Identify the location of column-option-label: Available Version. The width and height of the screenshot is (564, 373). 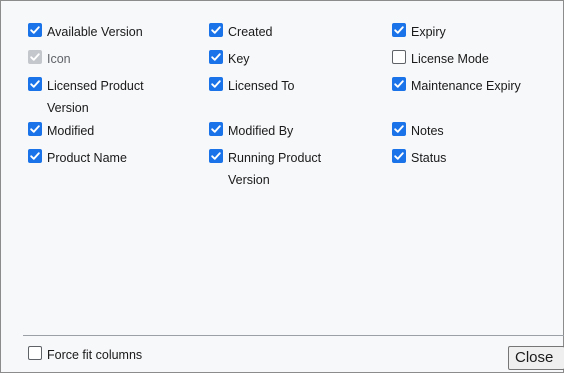
(95, 32).